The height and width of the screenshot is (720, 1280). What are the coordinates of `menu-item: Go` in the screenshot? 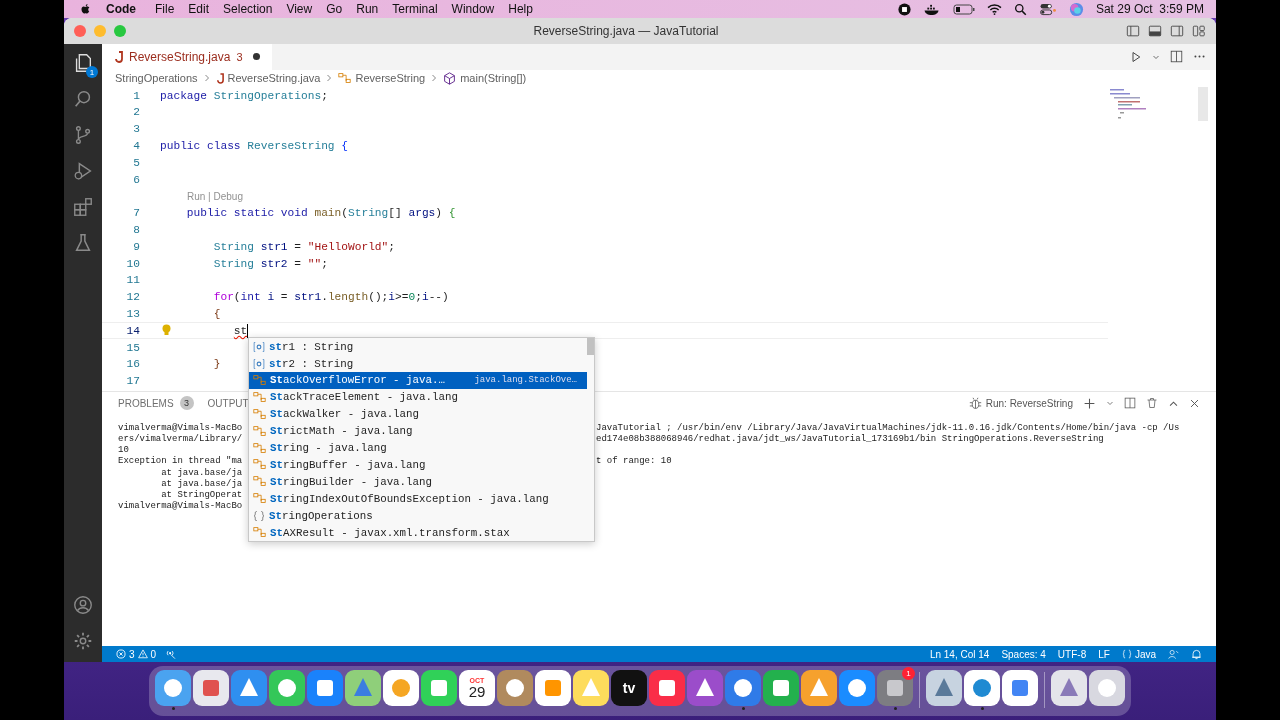 It's located at (334, 9).